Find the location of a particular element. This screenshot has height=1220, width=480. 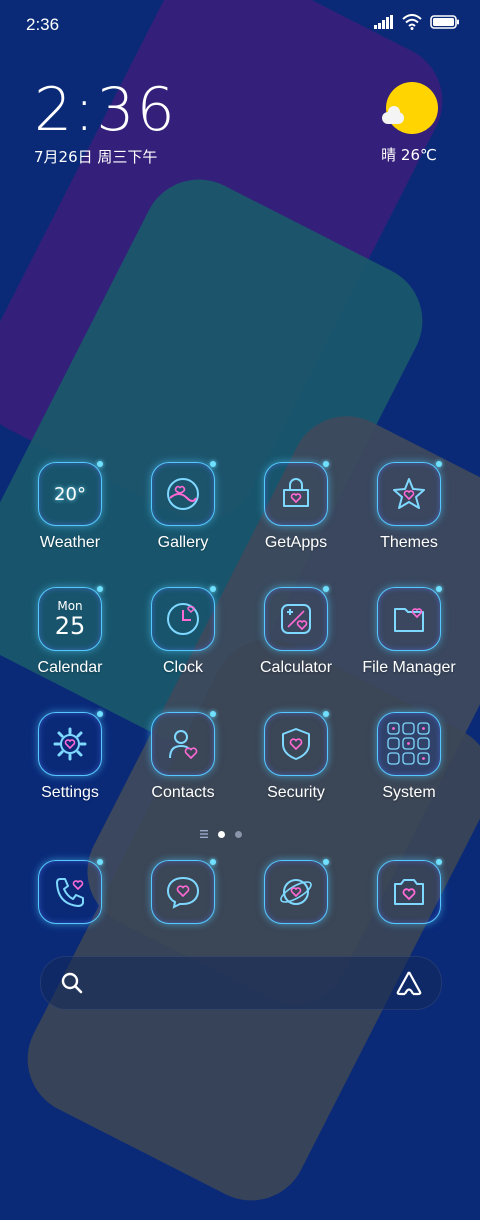

getapps-icon is located at coordinates (296, 493).